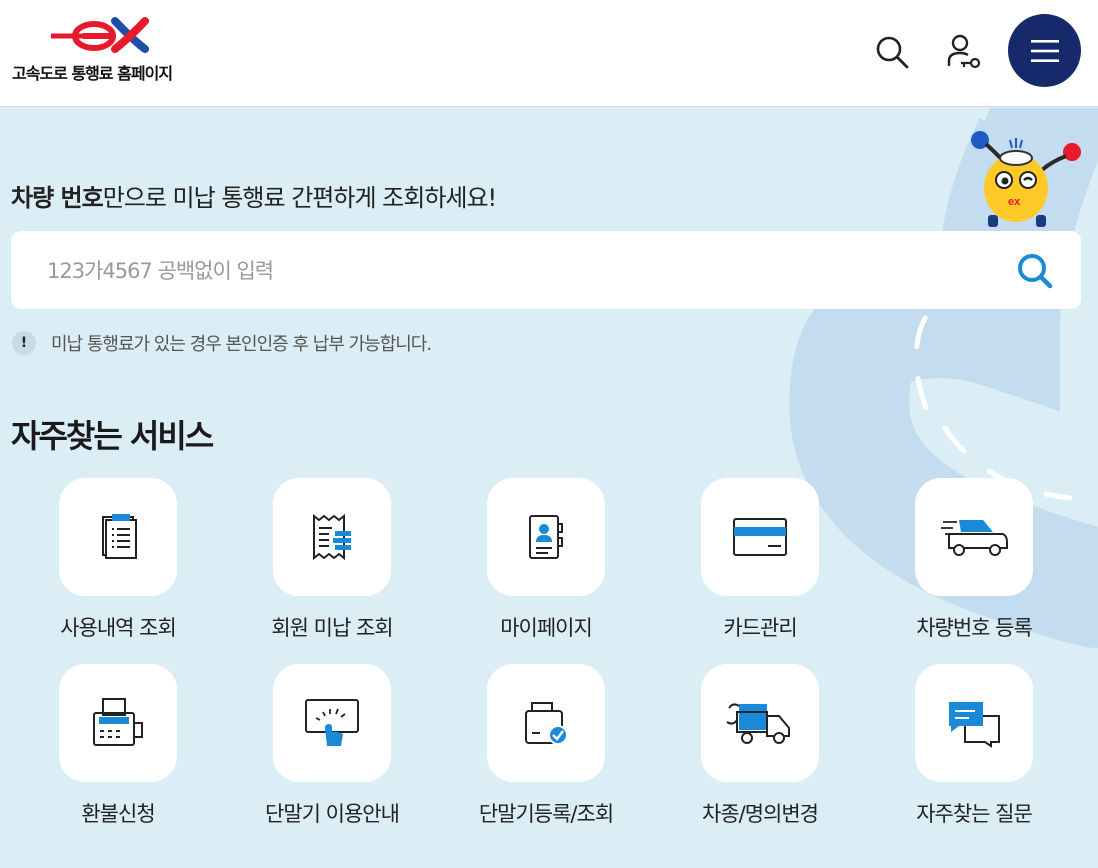  Describe the element at coordinates (112, 436) in the screenshot. I see `frequent-services-title: 자주찾는 서비스` at that location.